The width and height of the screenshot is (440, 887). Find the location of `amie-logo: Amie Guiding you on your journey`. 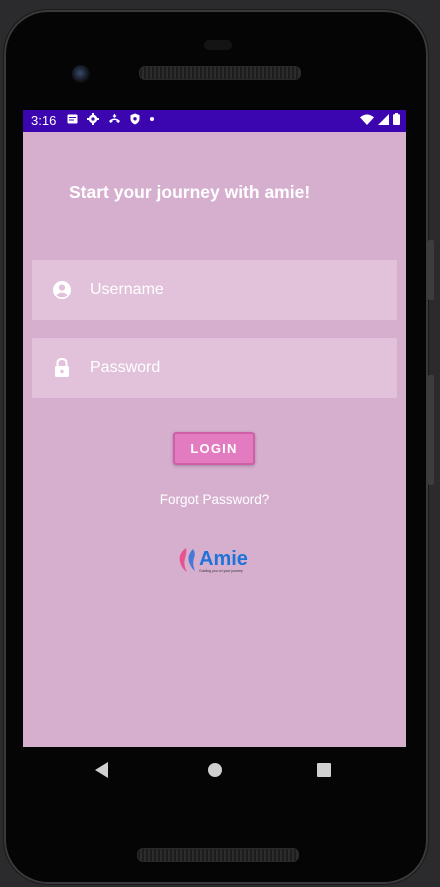

amie-logo: Amie Guiding you on your journey is located at coordinates (214, 561).